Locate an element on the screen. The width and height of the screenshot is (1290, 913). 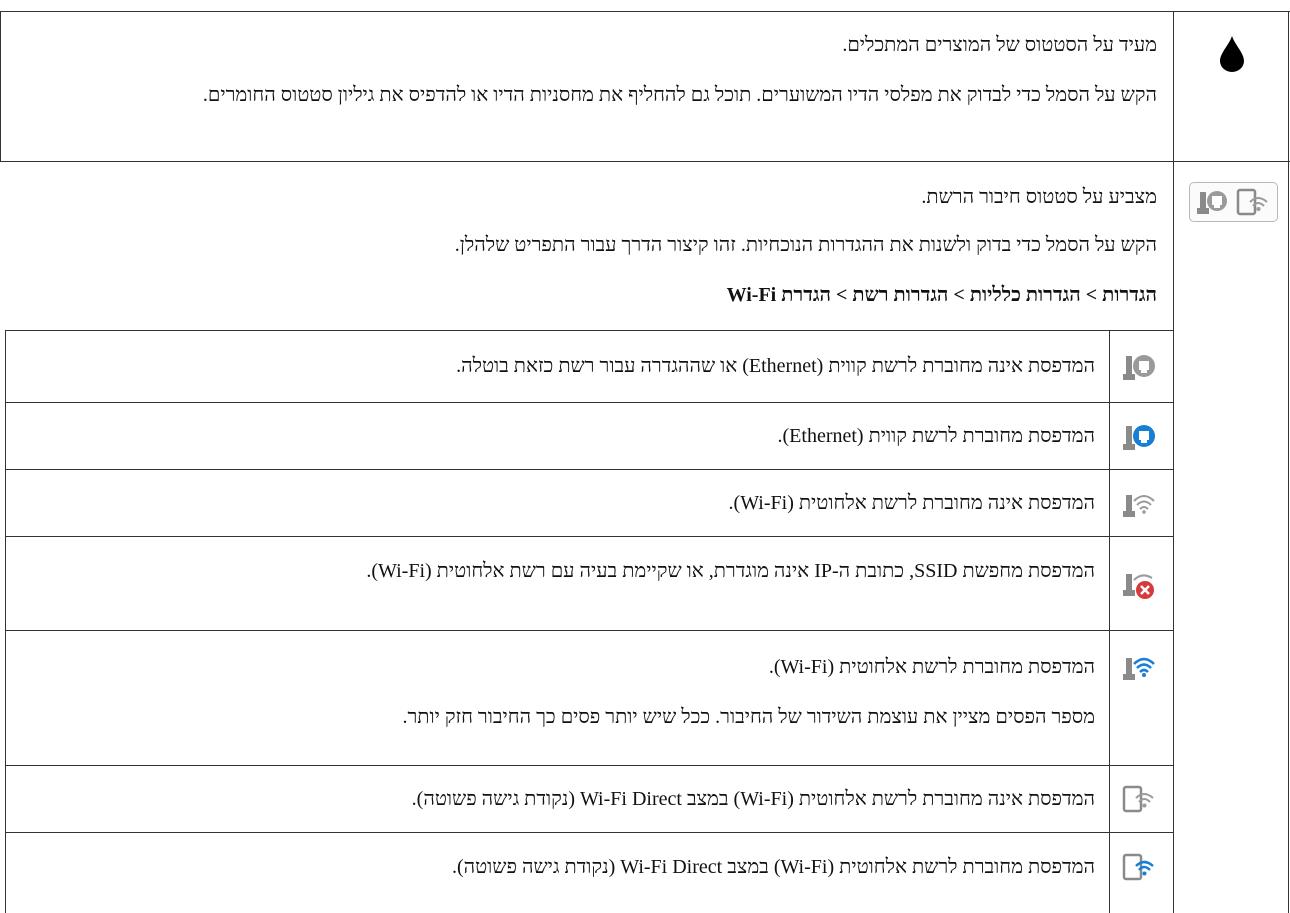
row-text: המדפסת מחוברת לרשת אלחוטית (Wi-Fi). is located at coordinates (931, 667).